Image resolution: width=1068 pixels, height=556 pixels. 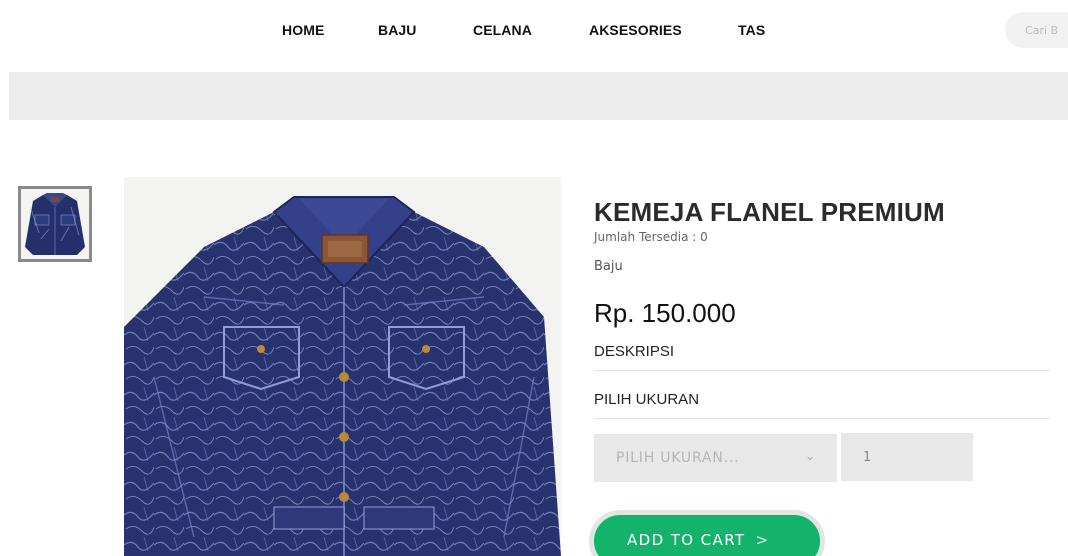 What do you see at coordinates (751, 30) in the screenshot?
I see `nav-item-tas: TAS` at bounding box center [751, 30].